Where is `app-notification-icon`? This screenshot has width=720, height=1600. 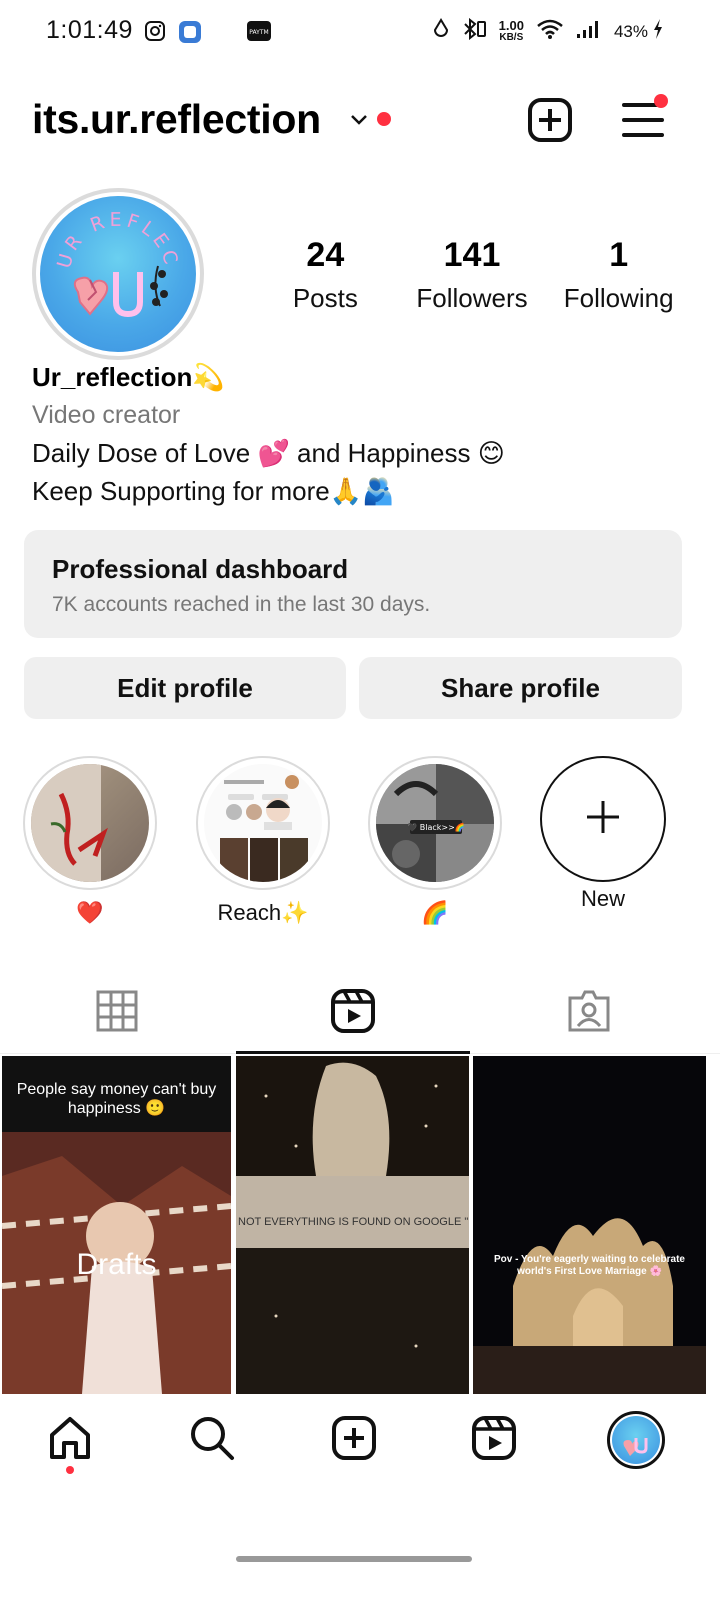 app-notification-icon is located at coordinates (190, 34).